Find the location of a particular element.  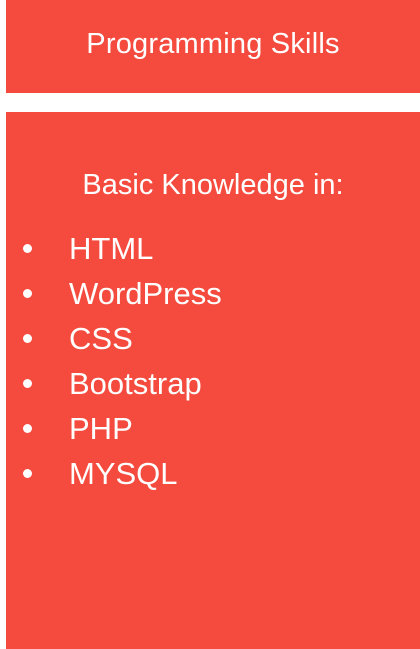

page-title: Programming Skills is located at coordinates (213, 44).